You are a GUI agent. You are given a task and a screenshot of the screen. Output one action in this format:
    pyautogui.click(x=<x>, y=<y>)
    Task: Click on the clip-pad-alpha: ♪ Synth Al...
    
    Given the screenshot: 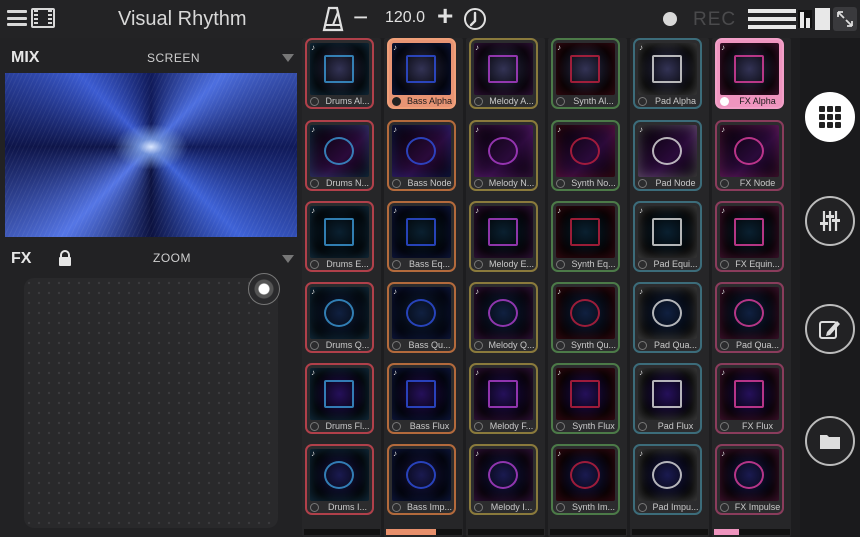 What is the action you would take?
    pyautogui.click(x=585, y=73)
    